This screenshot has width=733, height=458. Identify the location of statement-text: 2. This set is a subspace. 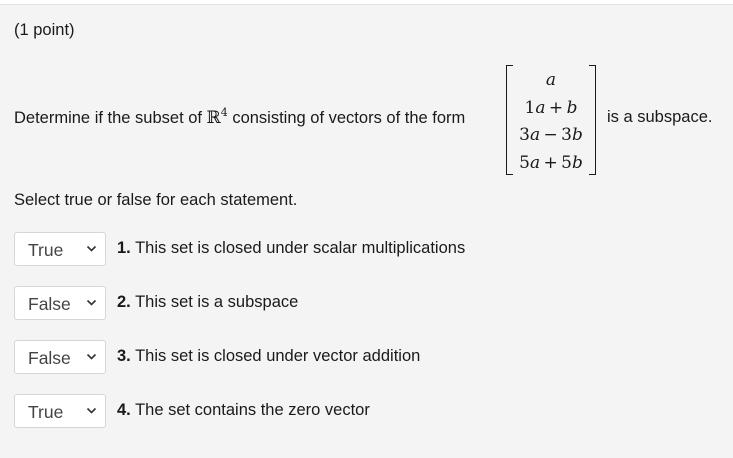
(207, 302).